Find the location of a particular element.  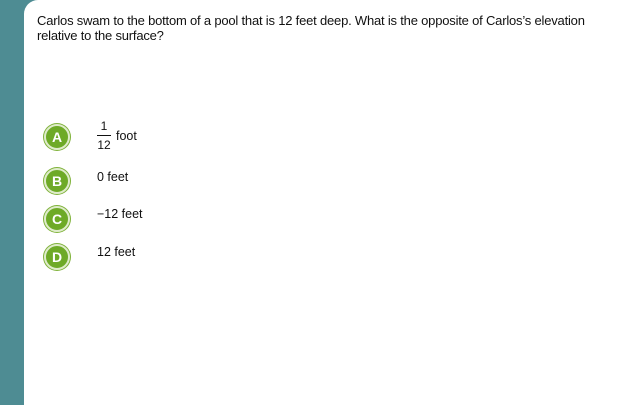

choice-c-label: −12 feet is located at coordinates (120, 214).